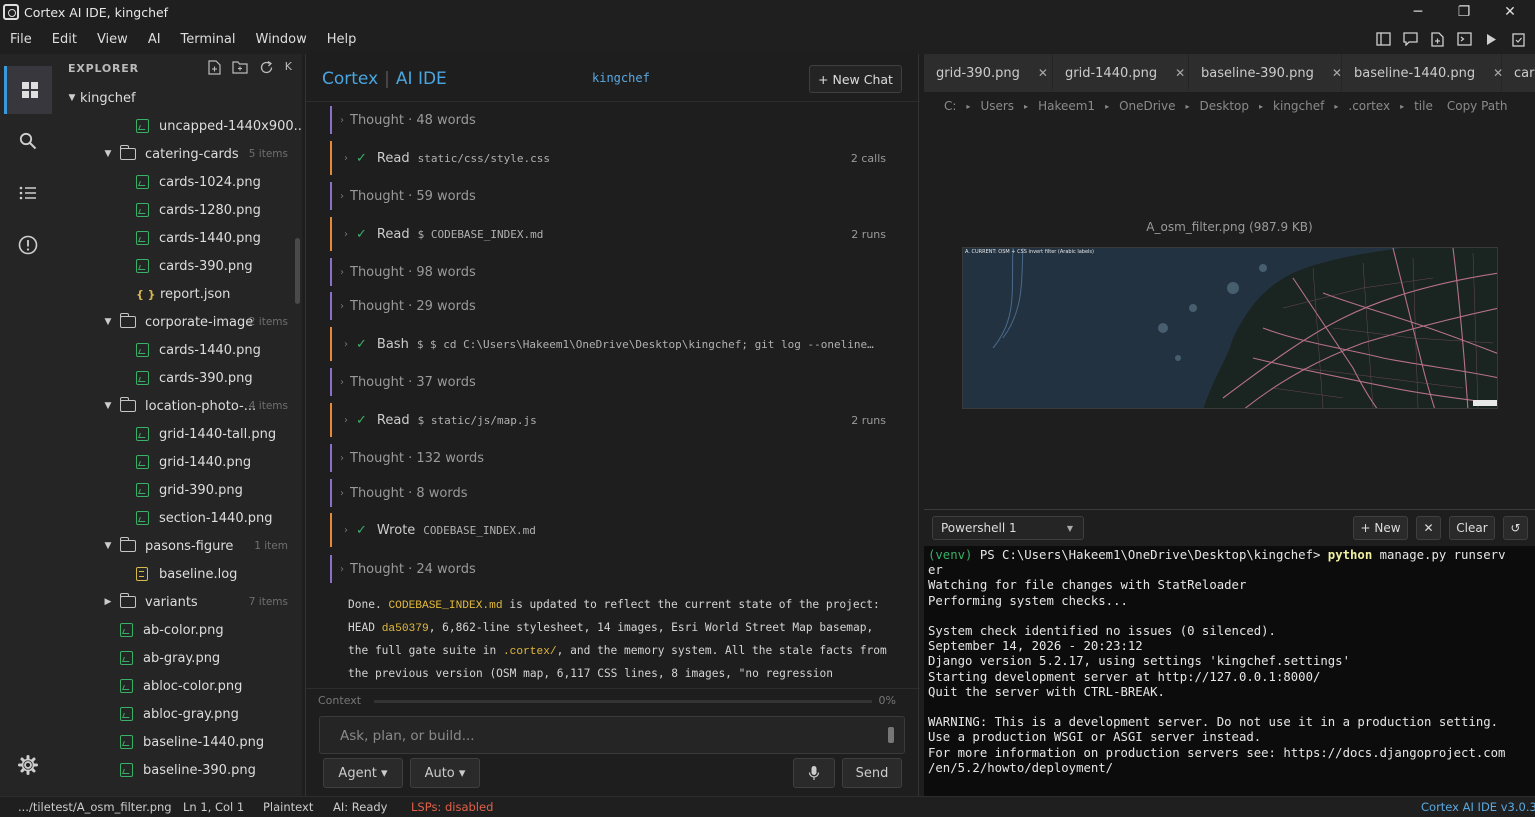 The image size is (1535, 817). What do you see at coordinates (1380, 528) in the screenshot?
I see `new-terminal-button: + New` at bounding box center [1380, 528].